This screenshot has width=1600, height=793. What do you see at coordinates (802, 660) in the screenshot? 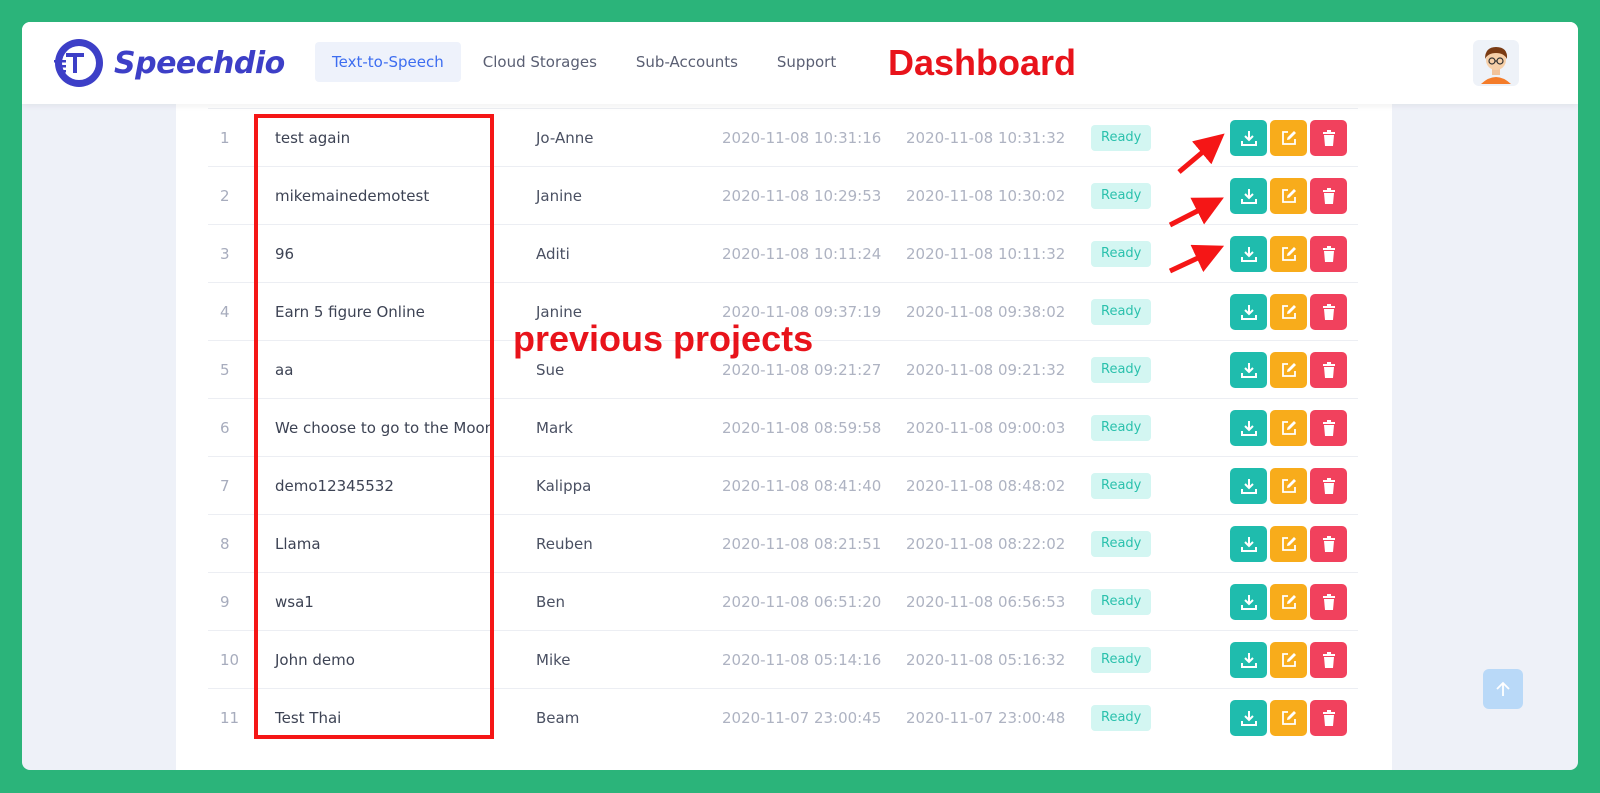
I see `created-date: 2020-11-08 05:14:16` at bounding box center [802, 660].